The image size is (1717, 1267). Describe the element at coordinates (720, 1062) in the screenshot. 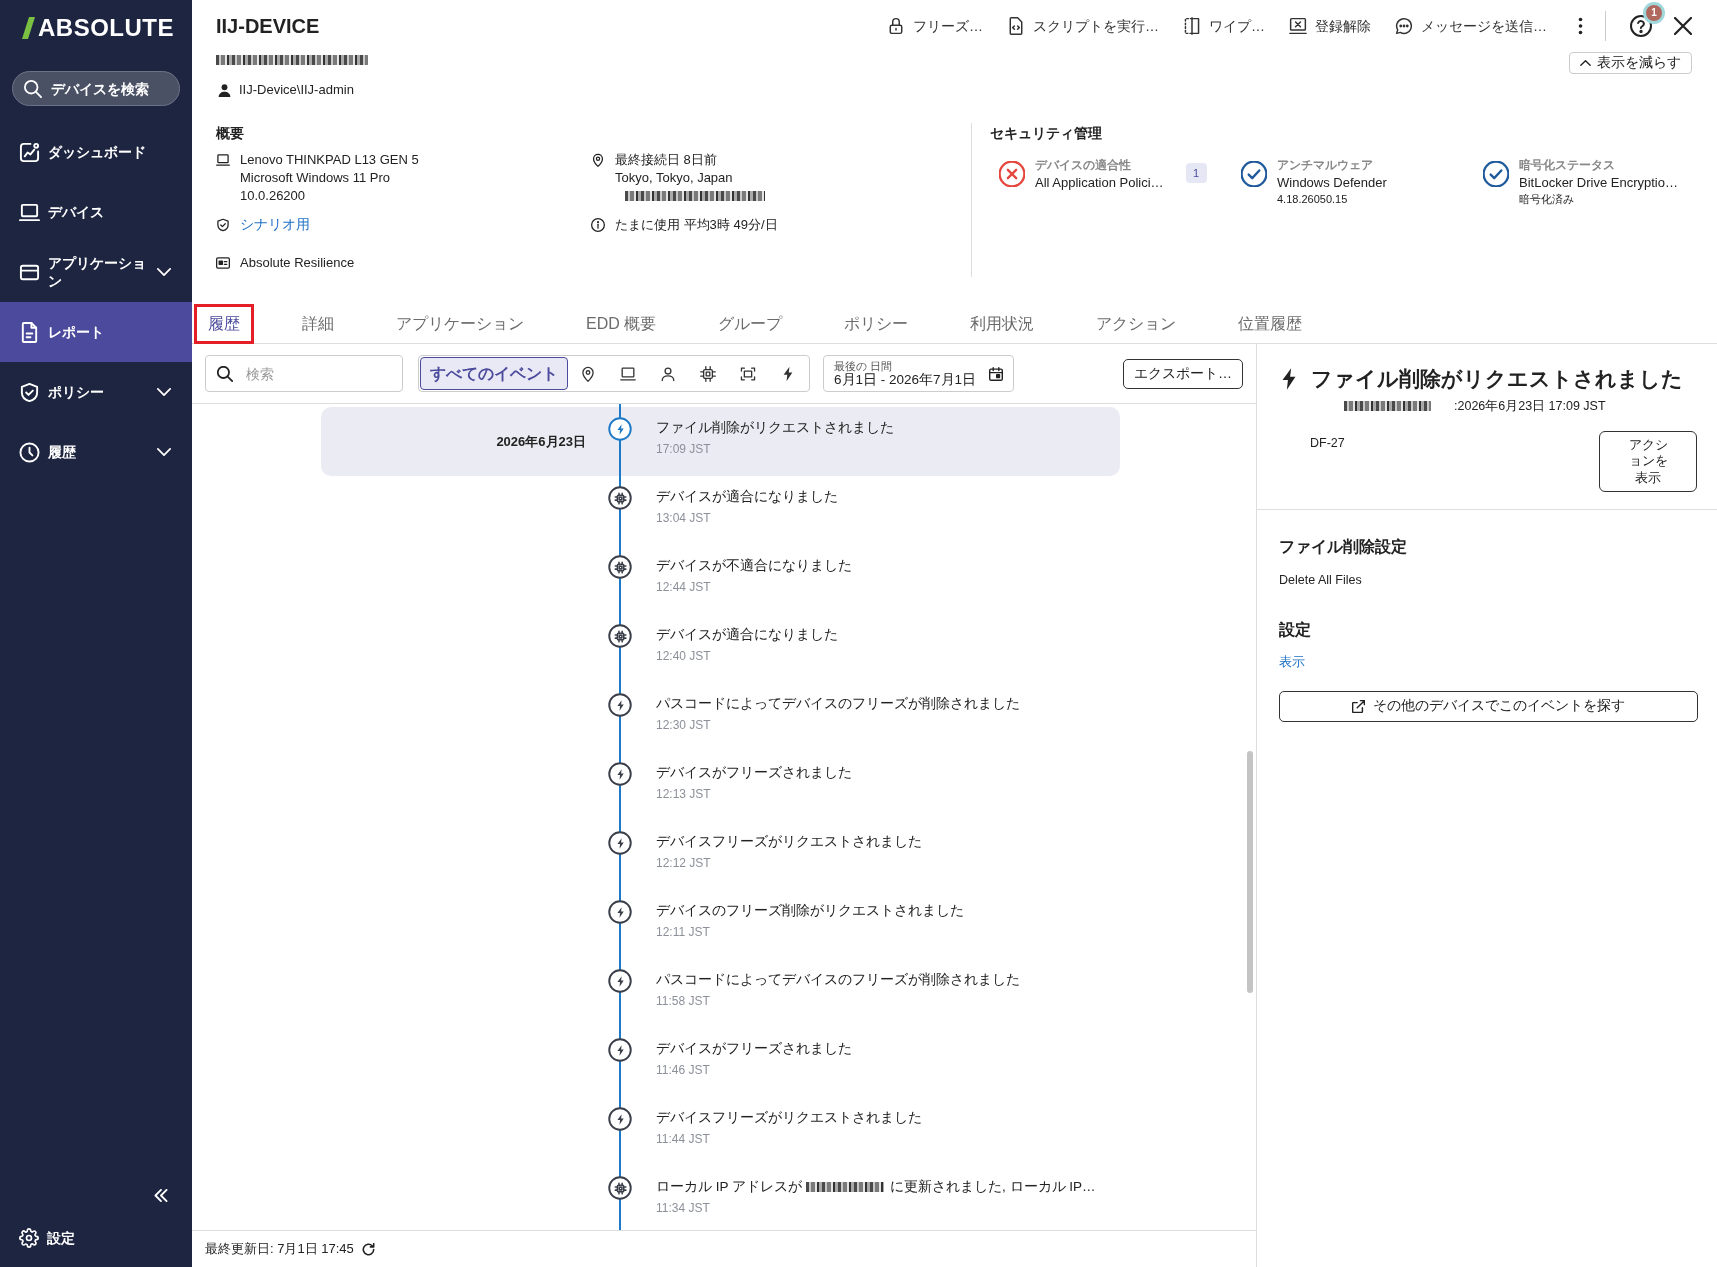

I see `timeline-event: デバイスがフリーズされました 11:46 JST` at that location.